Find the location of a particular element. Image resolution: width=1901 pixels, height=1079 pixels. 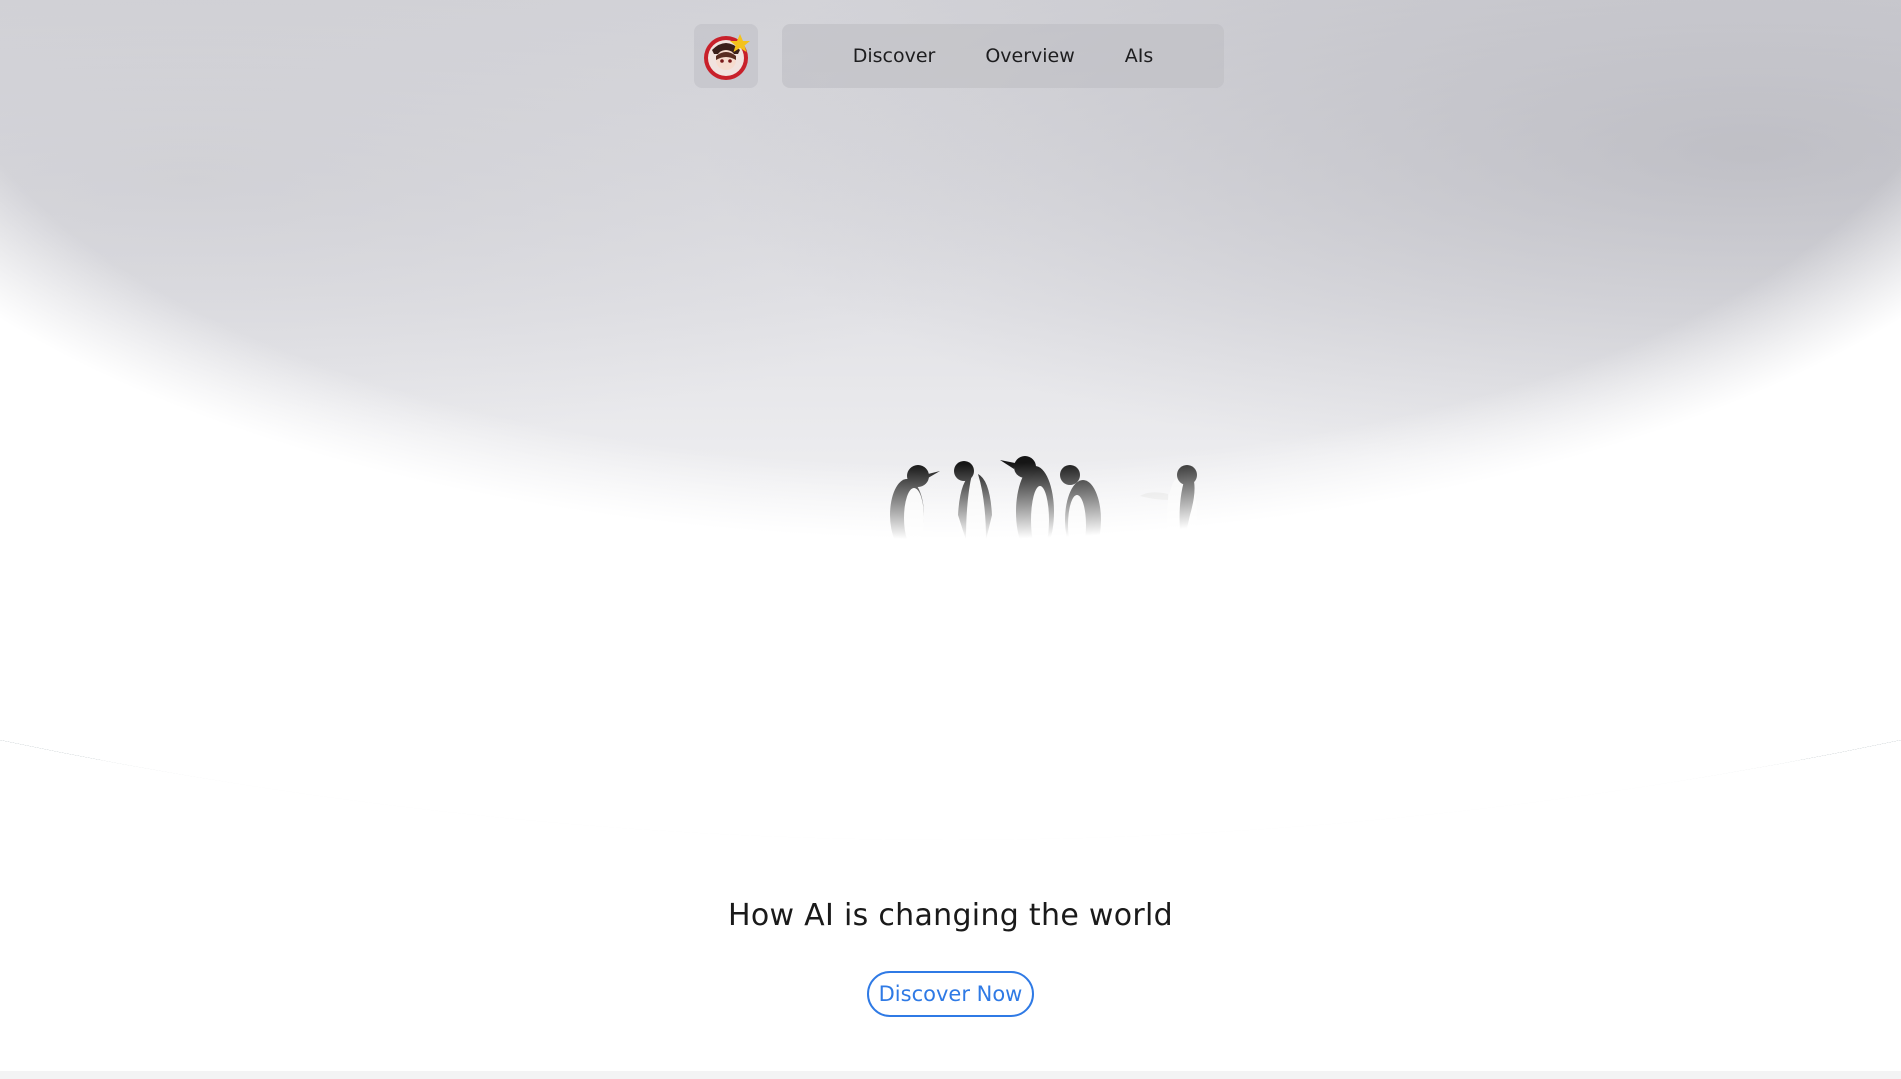

logo-button is located at coordinates (726, 56).